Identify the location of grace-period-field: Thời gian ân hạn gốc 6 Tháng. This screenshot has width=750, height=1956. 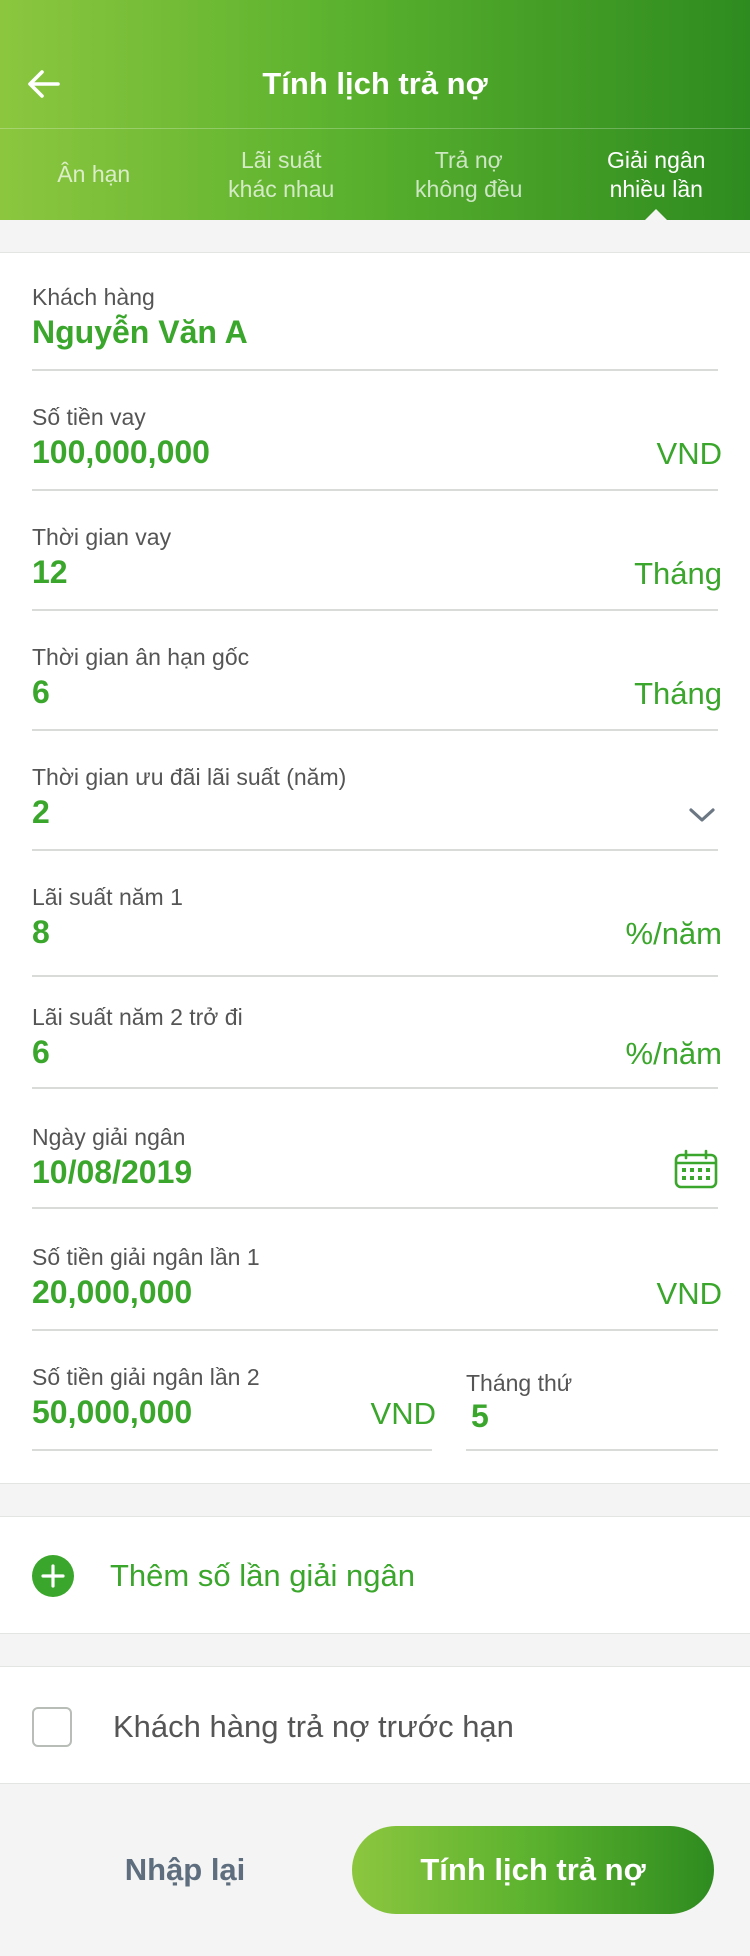
(377, 687).